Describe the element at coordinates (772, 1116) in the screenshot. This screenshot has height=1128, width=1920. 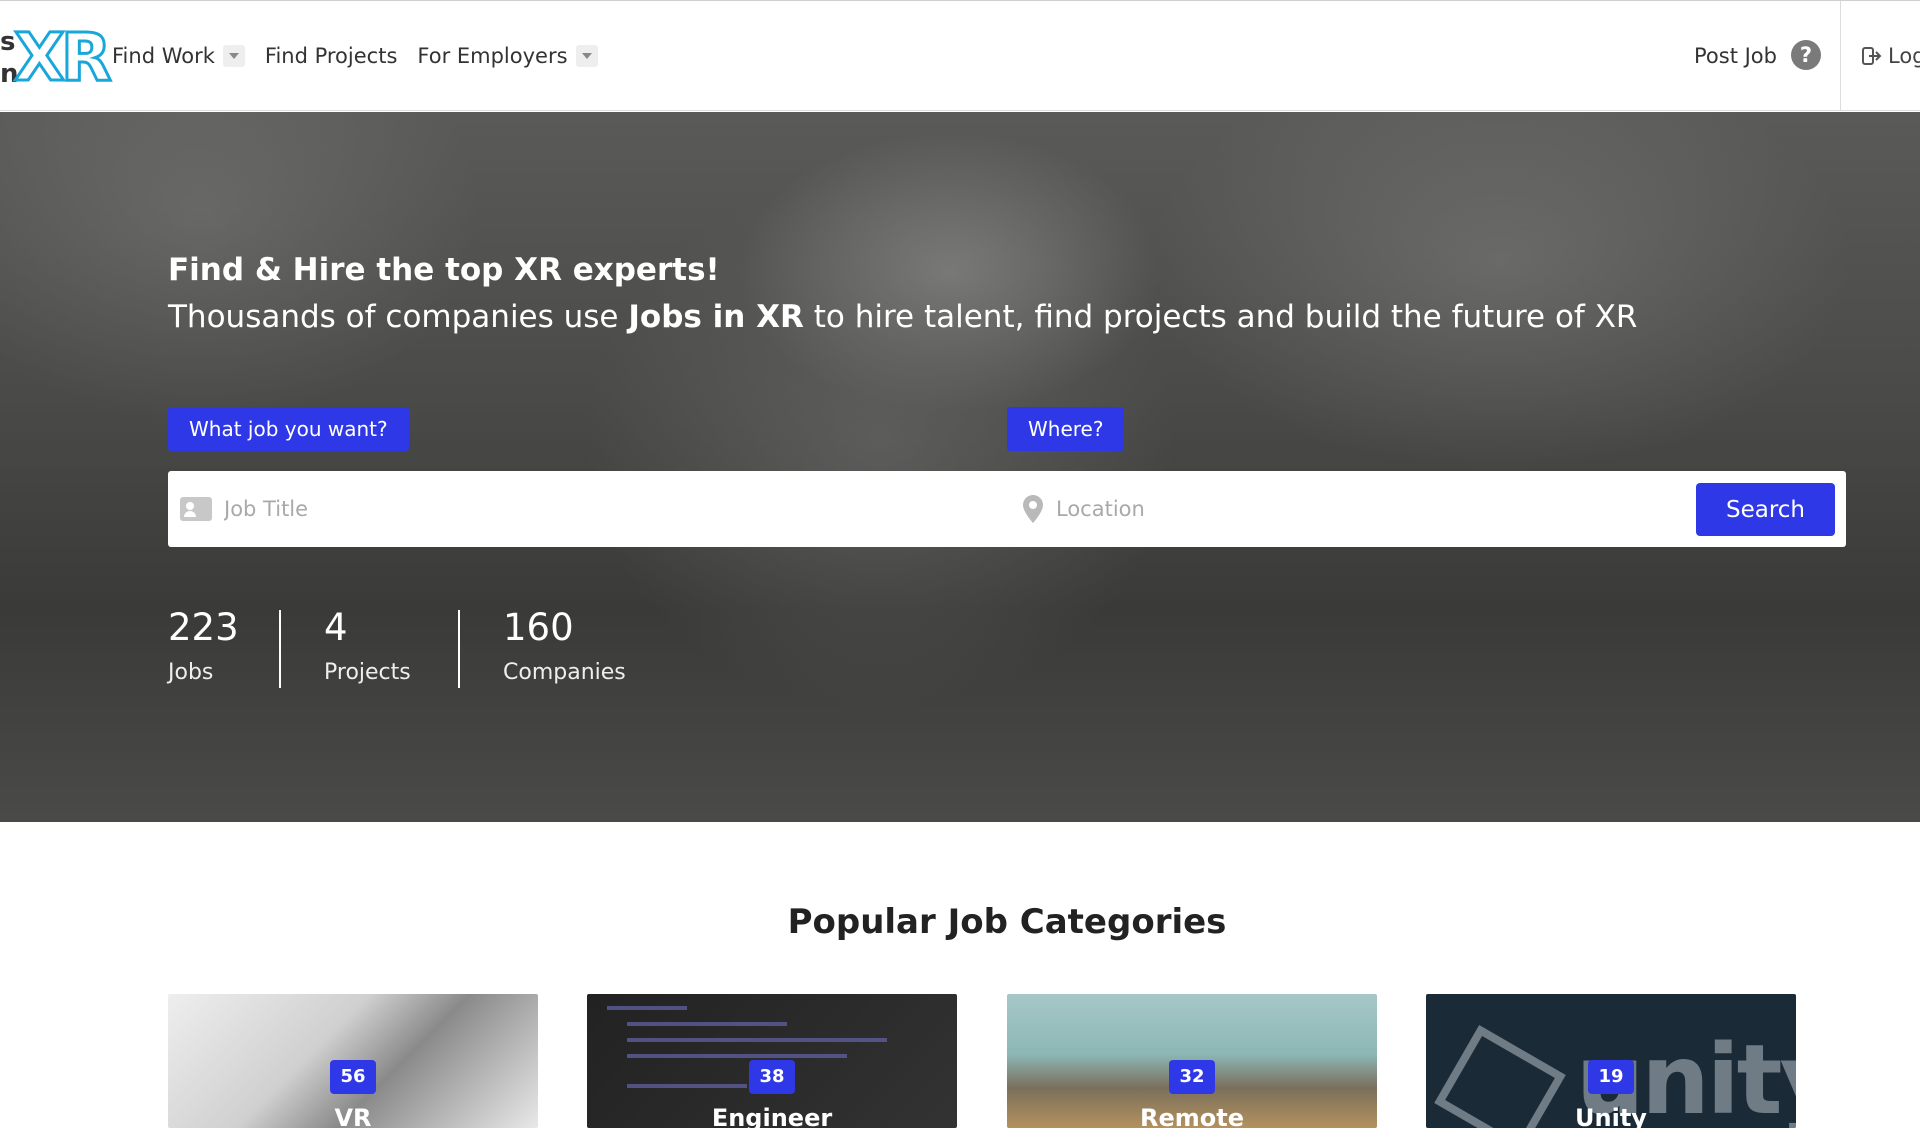
I see `category-label: Engineer` at that location.